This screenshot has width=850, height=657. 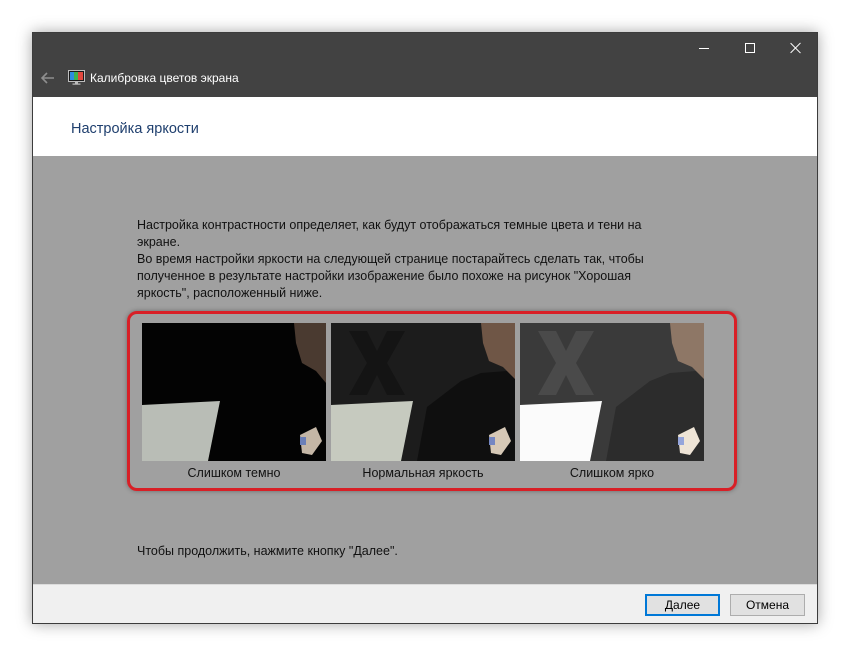 I want to click on caption-too-bright: Слишком ярко, so click(x=612, y=473).